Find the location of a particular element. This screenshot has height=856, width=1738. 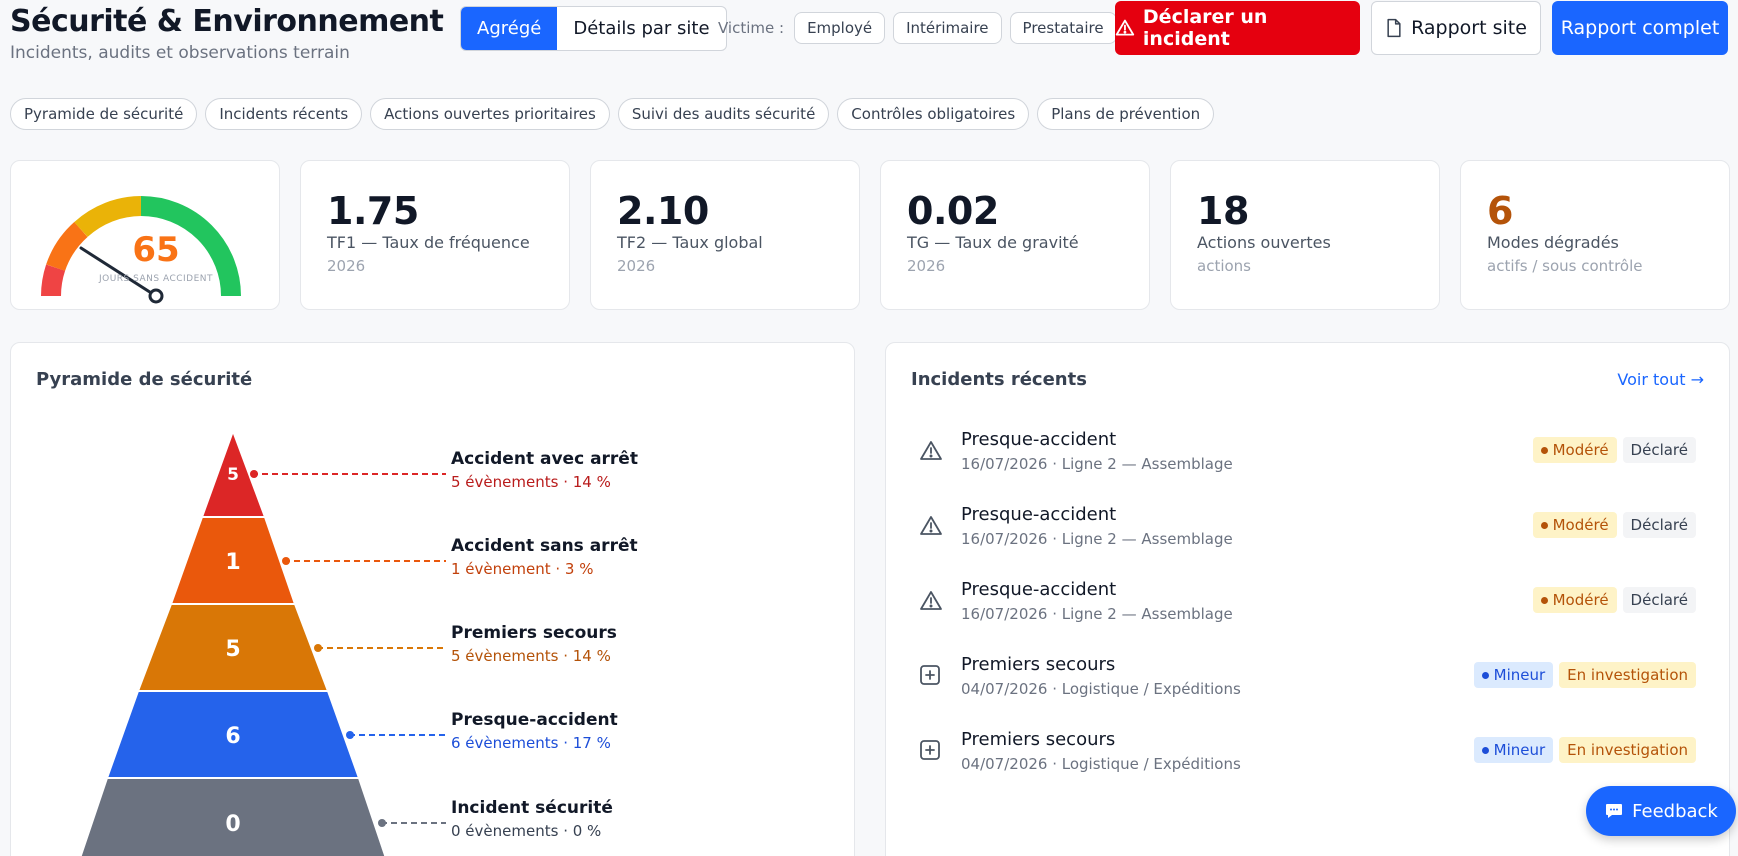

safety-pyramid-chart: 5 1 5 6 0 is located at coordinates (262, 642).